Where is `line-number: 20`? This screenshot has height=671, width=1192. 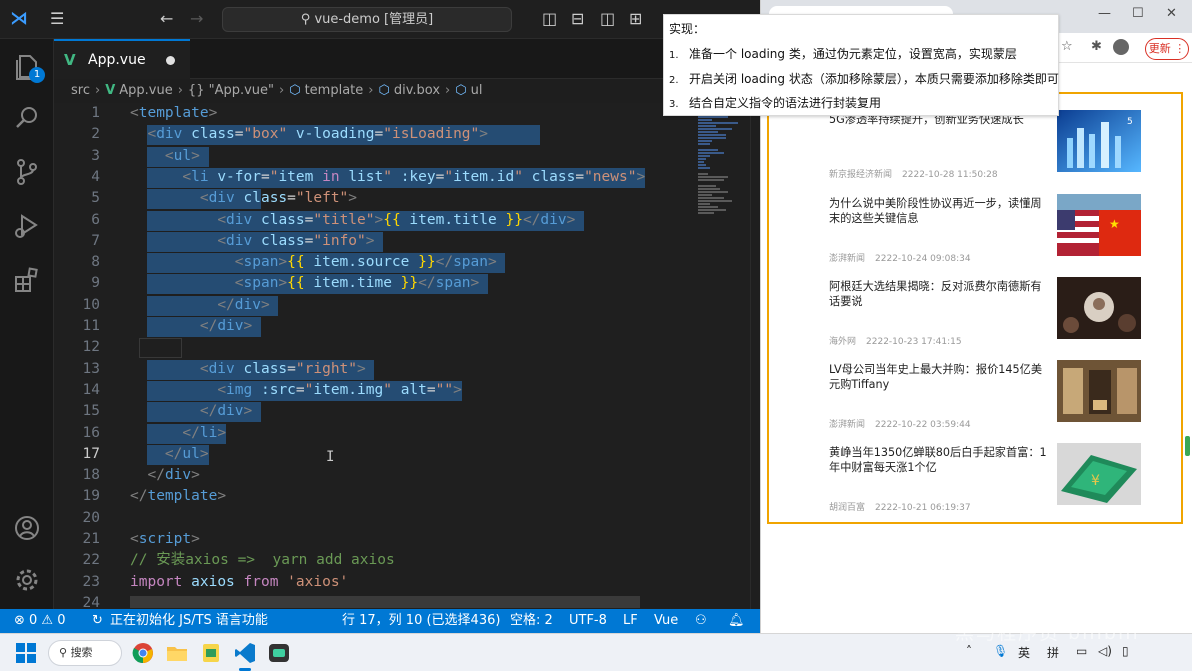
line-number: 20 is located at coordinates (91, 517).